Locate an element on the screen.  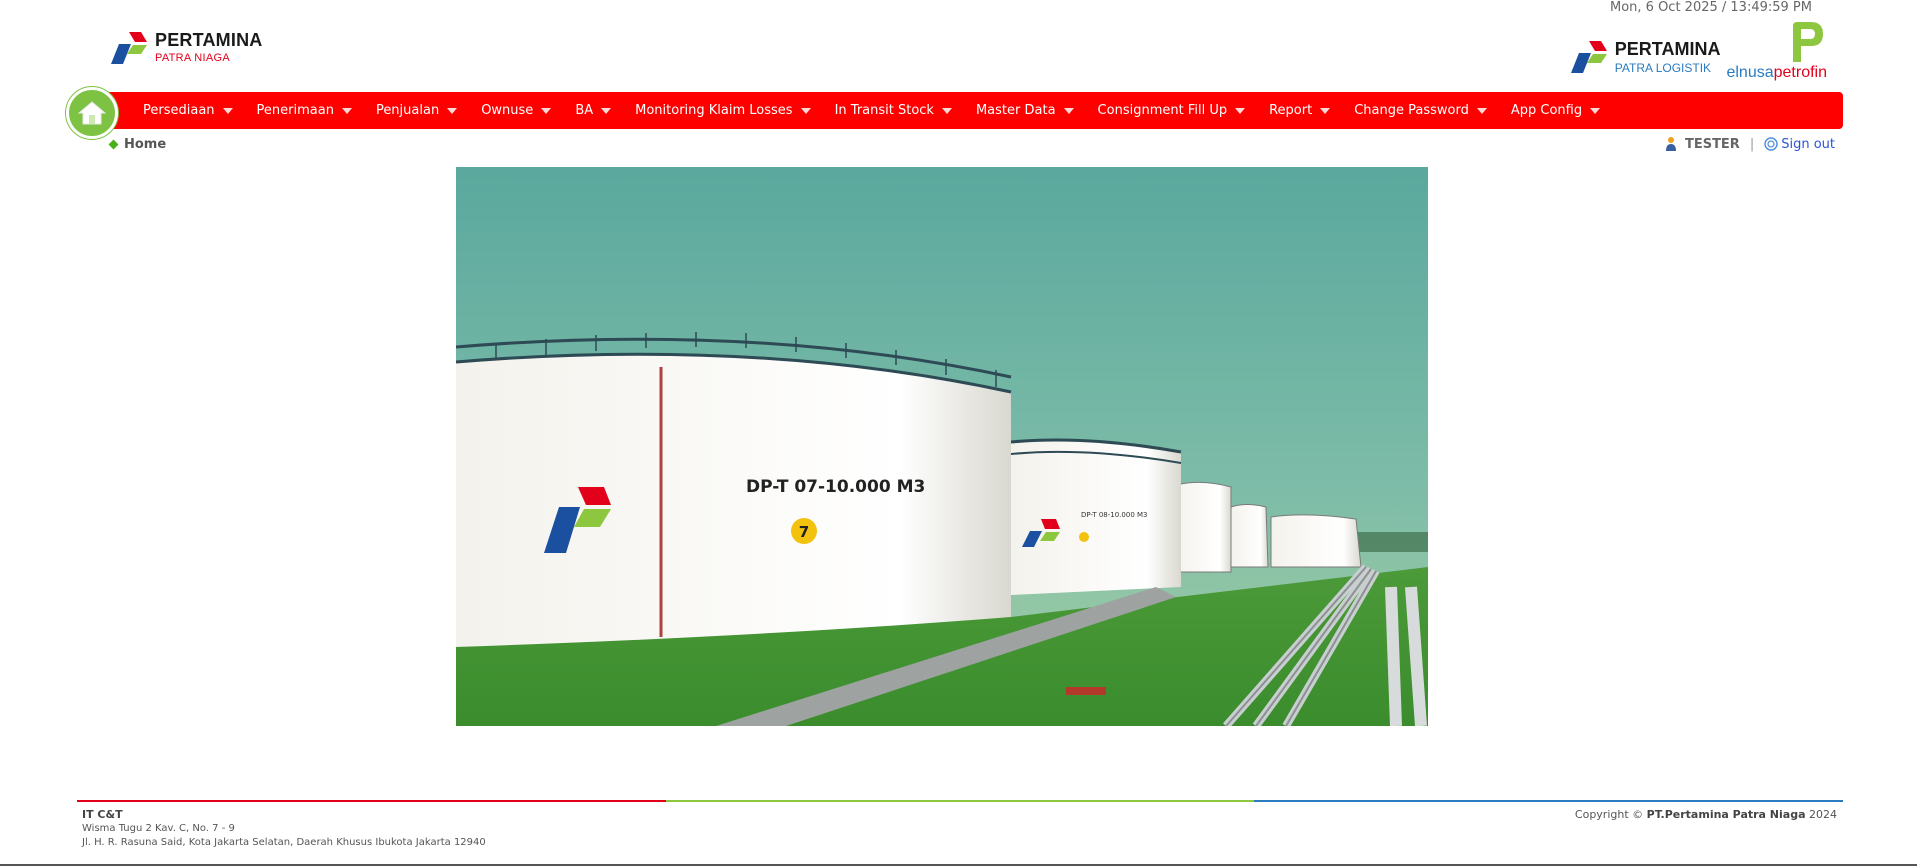
footer-divider is located at coordinates (960, 801).